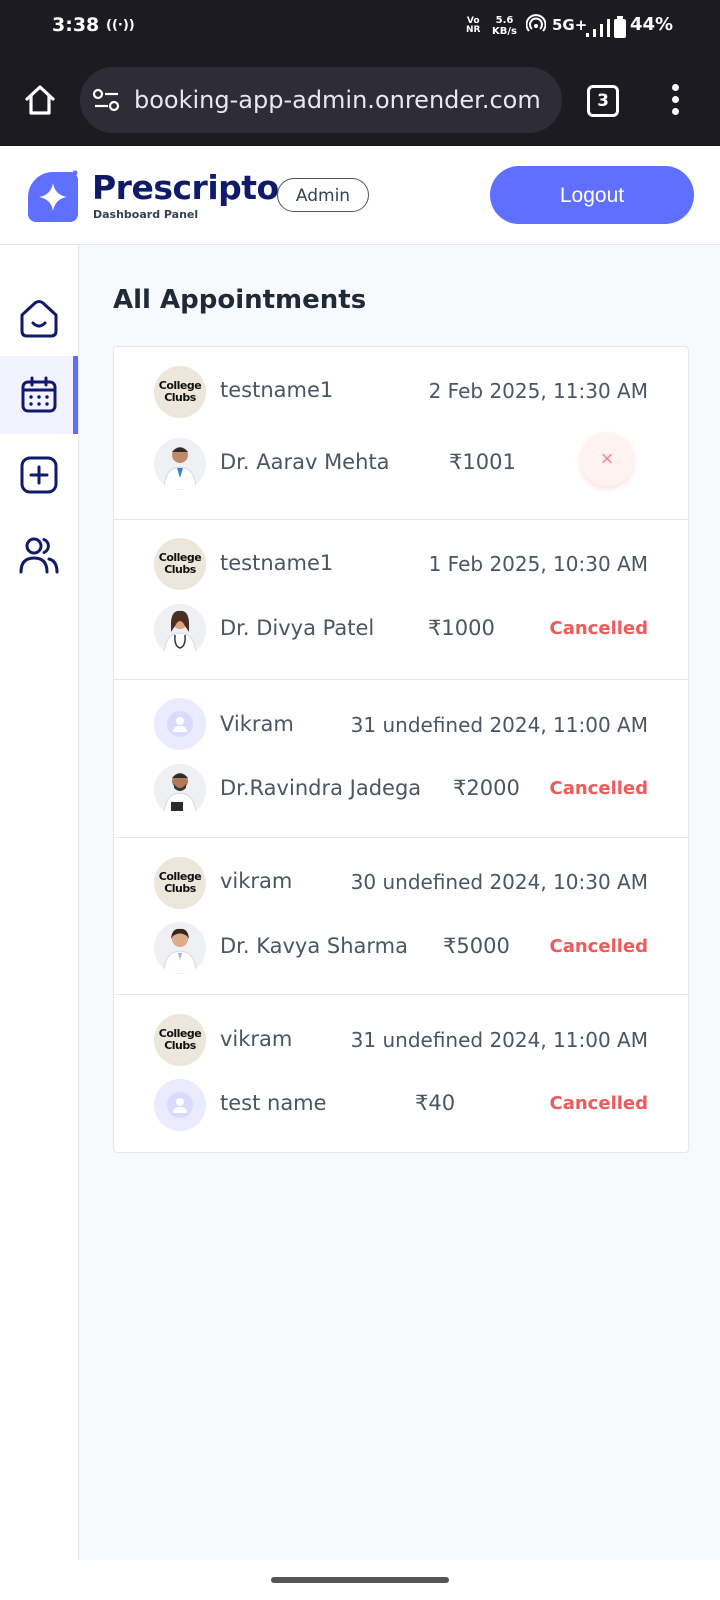 Image resolution: width=720 pixels, height=1600 pixels. I want to click on sidebar-item-dashboard, so click(39, 318).